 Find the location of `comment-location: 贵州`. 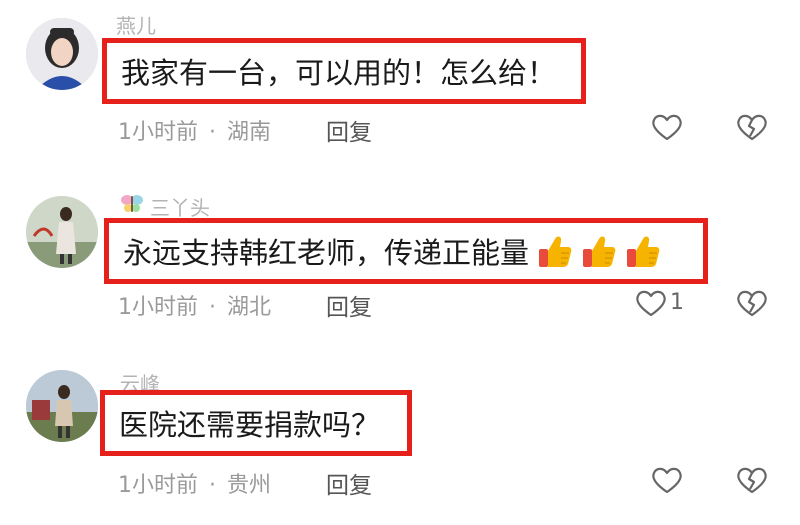

comment-location: 贵州 is located at coordinates (249, 485).